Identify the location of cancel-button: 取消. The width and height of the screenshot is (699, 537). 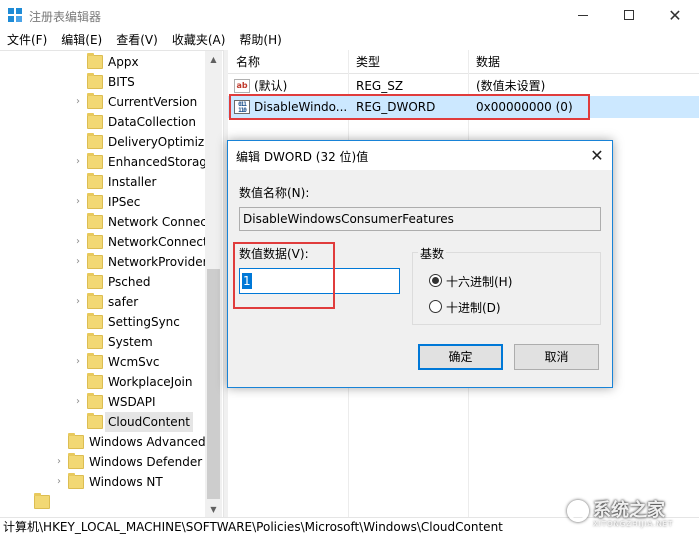
(556, 357).